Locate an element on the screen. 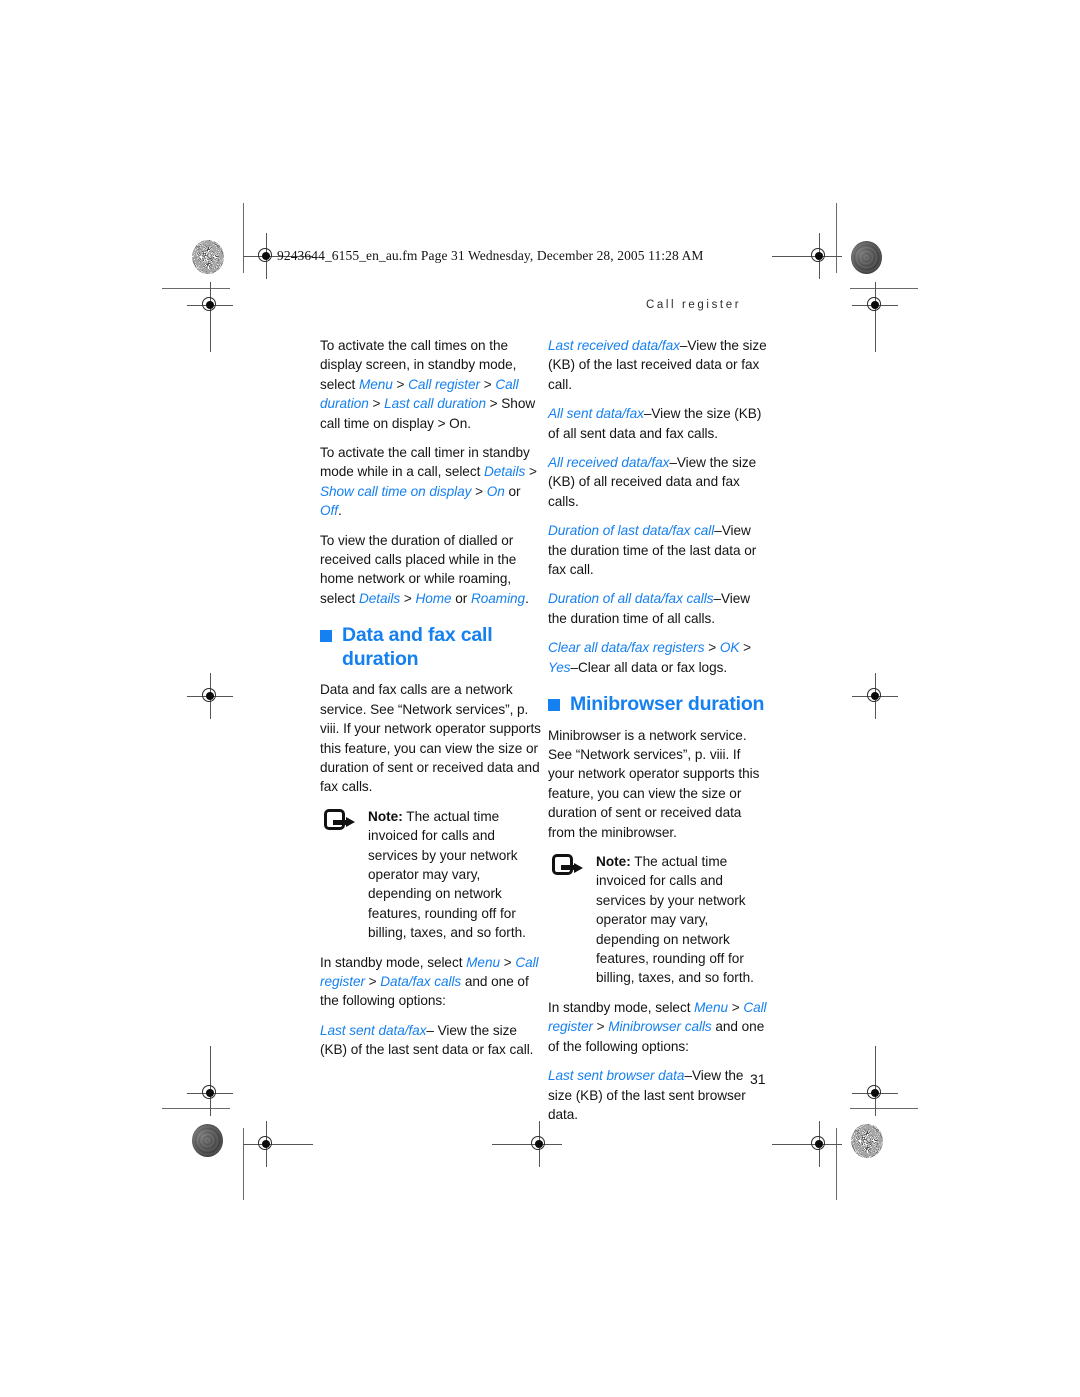  ui-path-minibrowser-calls: Minibrowser calls is located at coordinates (660, 1027).